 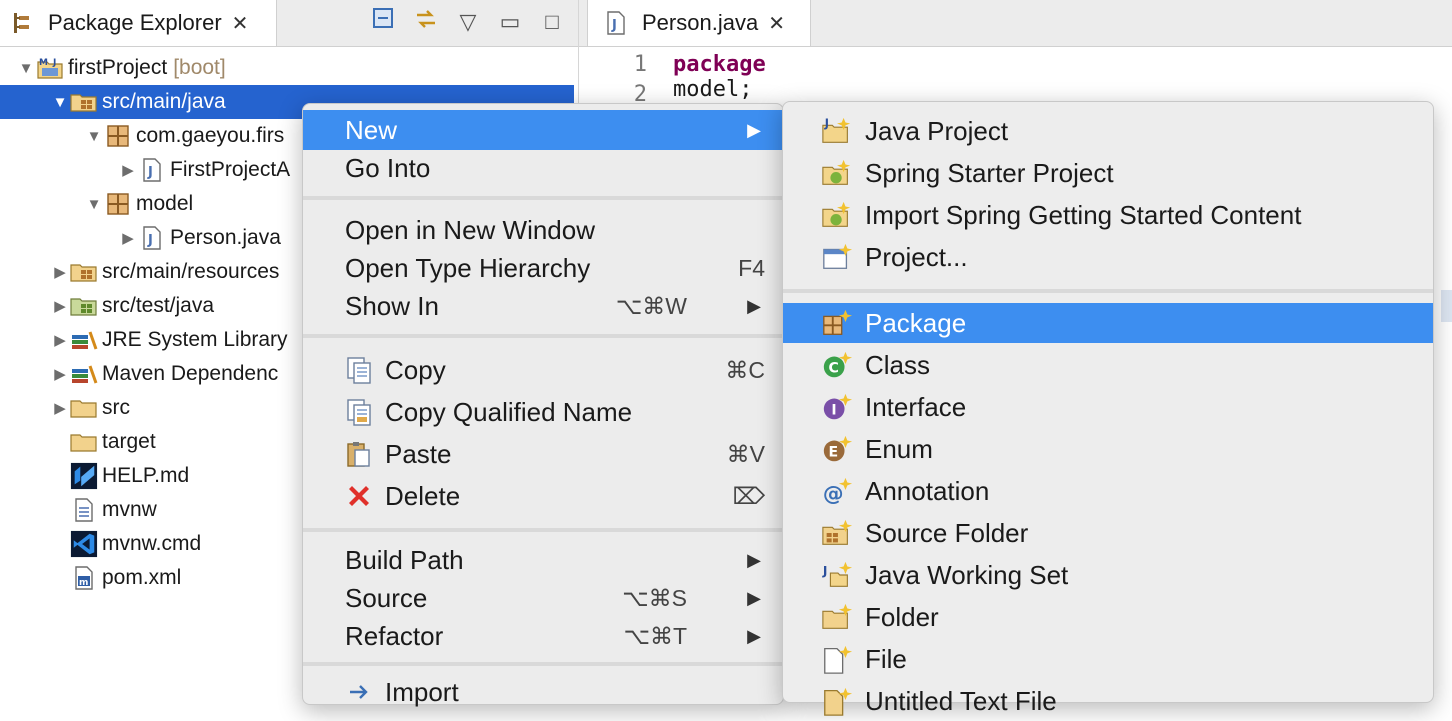 I want to click on menu-item-shortcut: ⌦, so click(x=748, y=495).